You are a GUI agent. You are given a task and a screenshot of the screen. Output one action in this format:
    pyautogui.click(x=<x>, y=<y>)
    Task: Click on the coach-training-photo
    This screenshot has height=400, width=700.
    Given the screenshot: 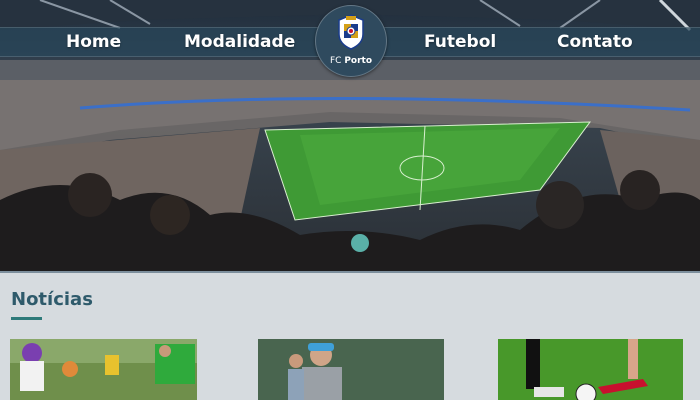 What is the action you would take?
    pyautogui.click(x=351, y=369)
    